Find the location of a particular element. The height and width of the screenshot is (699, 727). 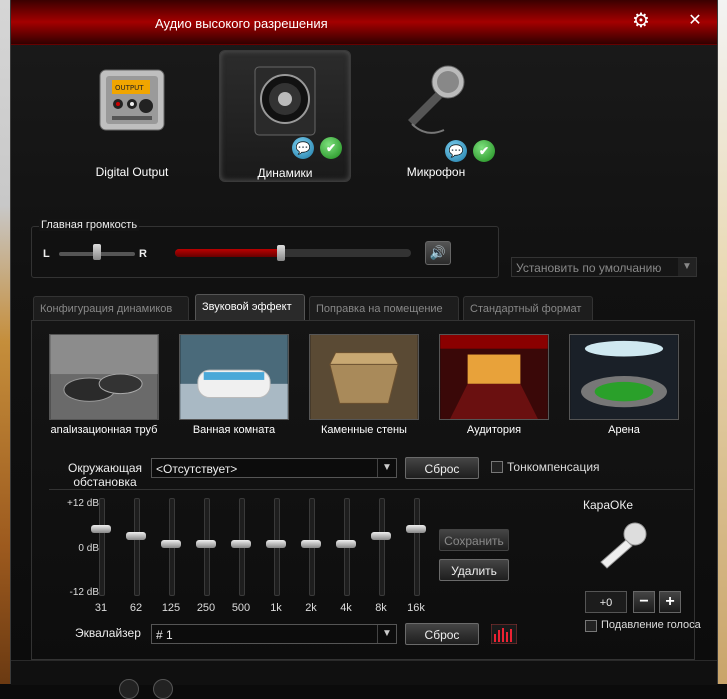

eq-band-frequency-label: 2k is located at coordinates (311, 608).